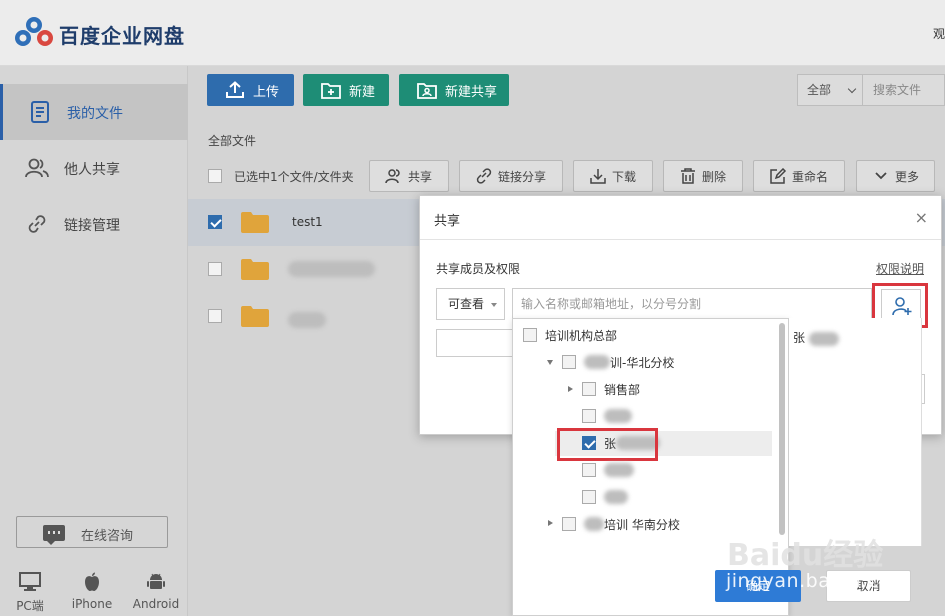 This screenshot has height=616, width=945. Describe the element at coordinates (550, 362) in the screenshot. I see `expand-down-icon` at that location.